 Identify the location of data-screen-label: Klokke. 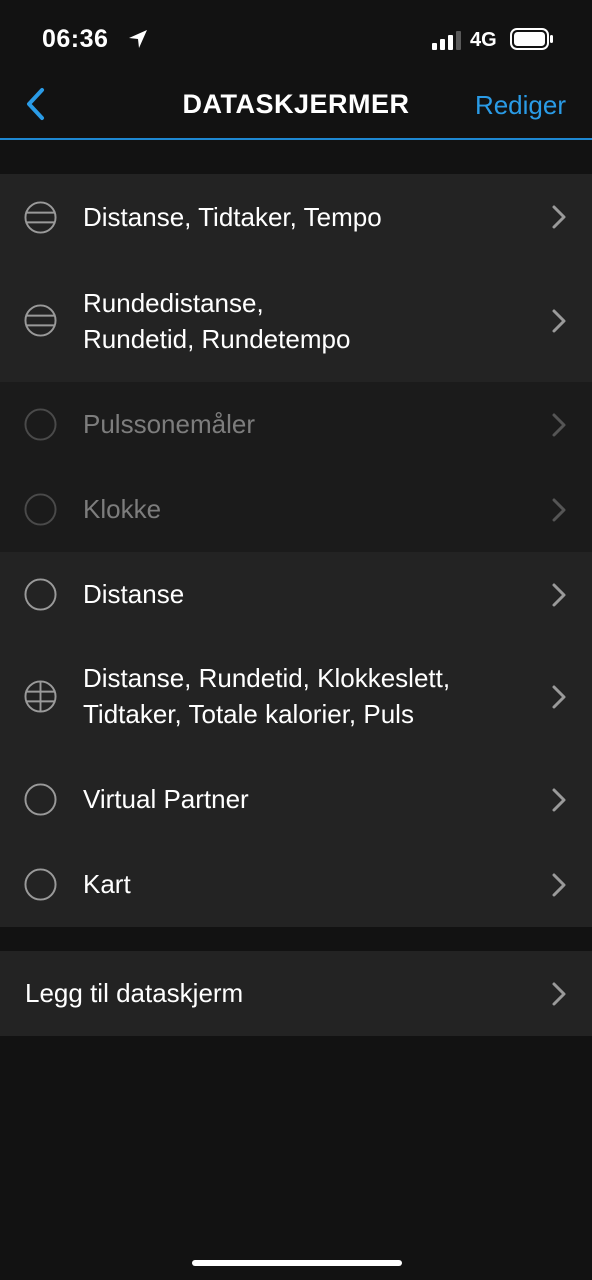
(122, 509).